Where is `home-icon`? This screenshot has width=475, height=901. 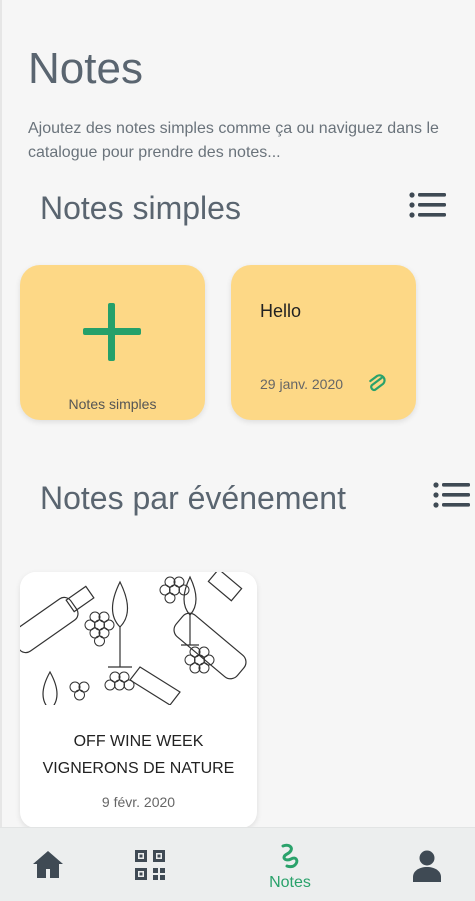 home-icon is located at coordinates (48, 864).